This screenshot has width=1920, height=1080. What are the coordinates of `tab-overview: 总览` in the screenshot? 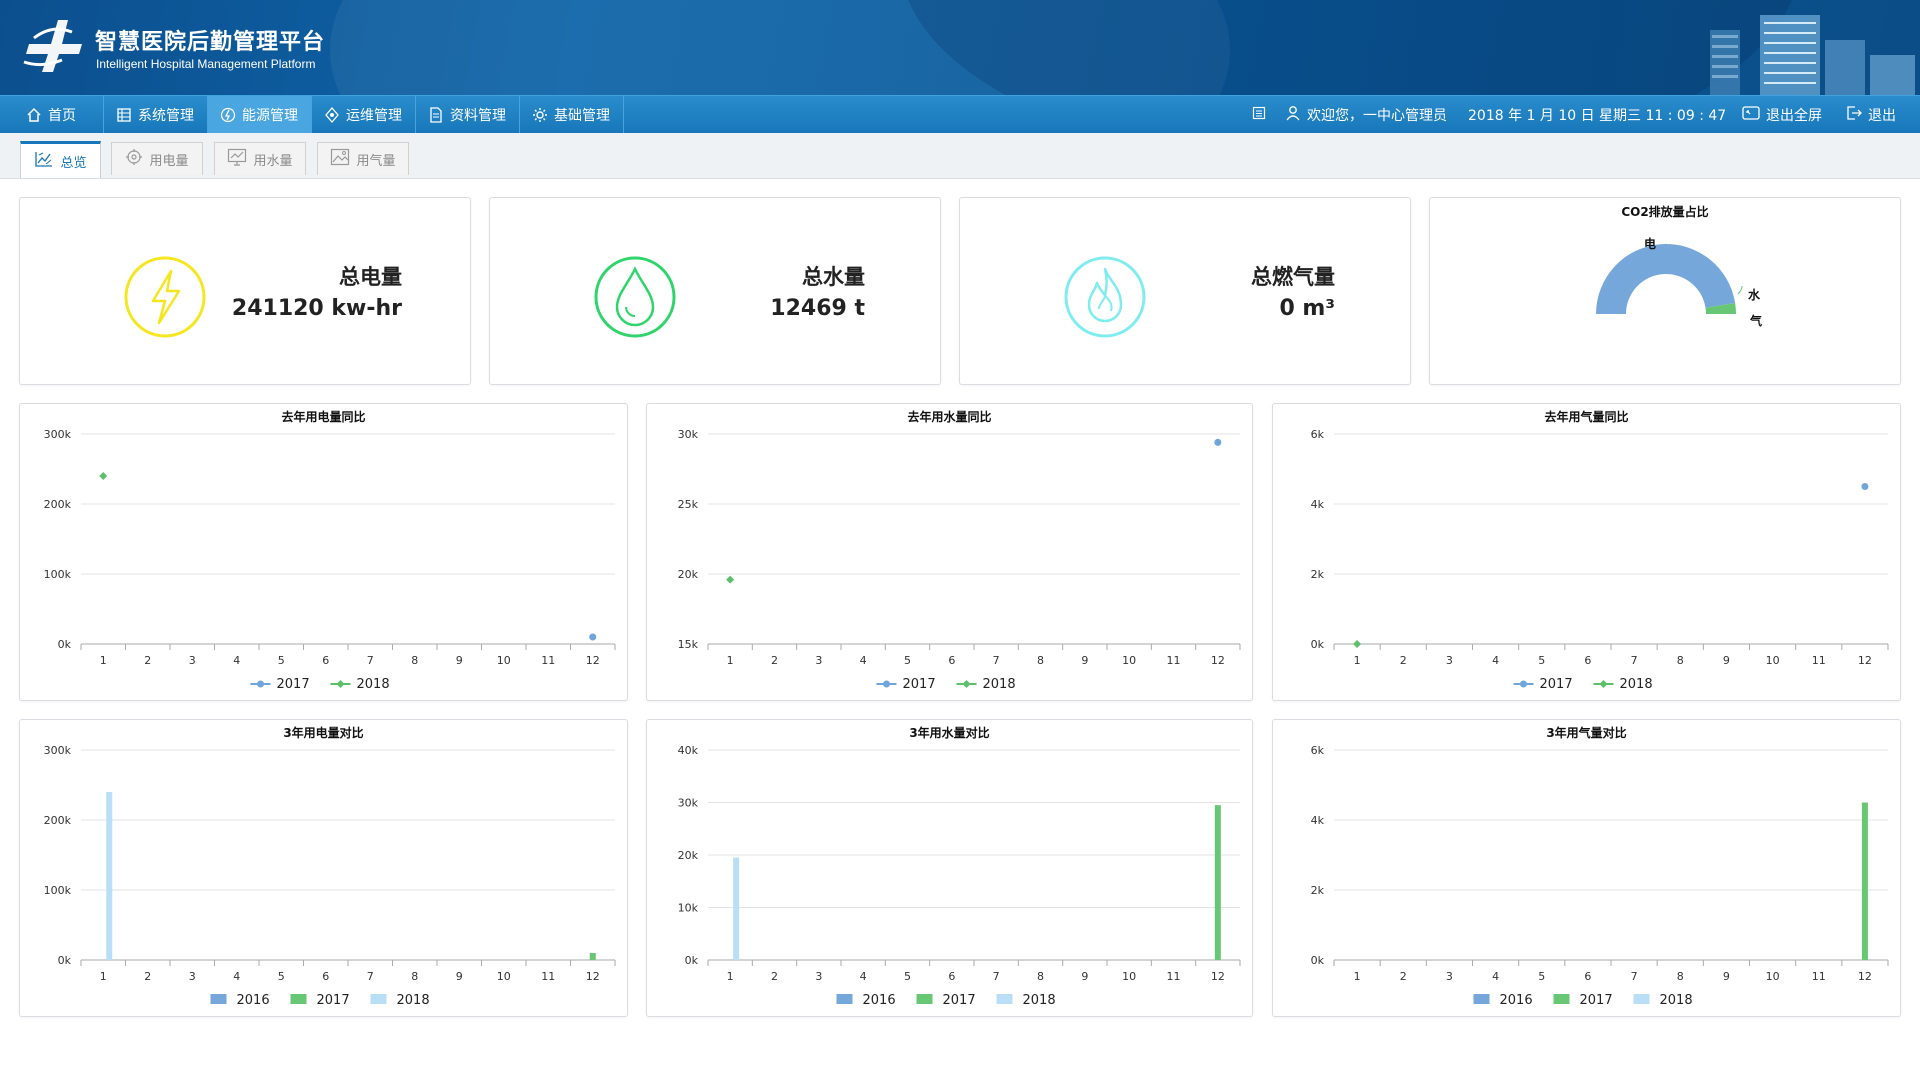 It's located at (60, 159).